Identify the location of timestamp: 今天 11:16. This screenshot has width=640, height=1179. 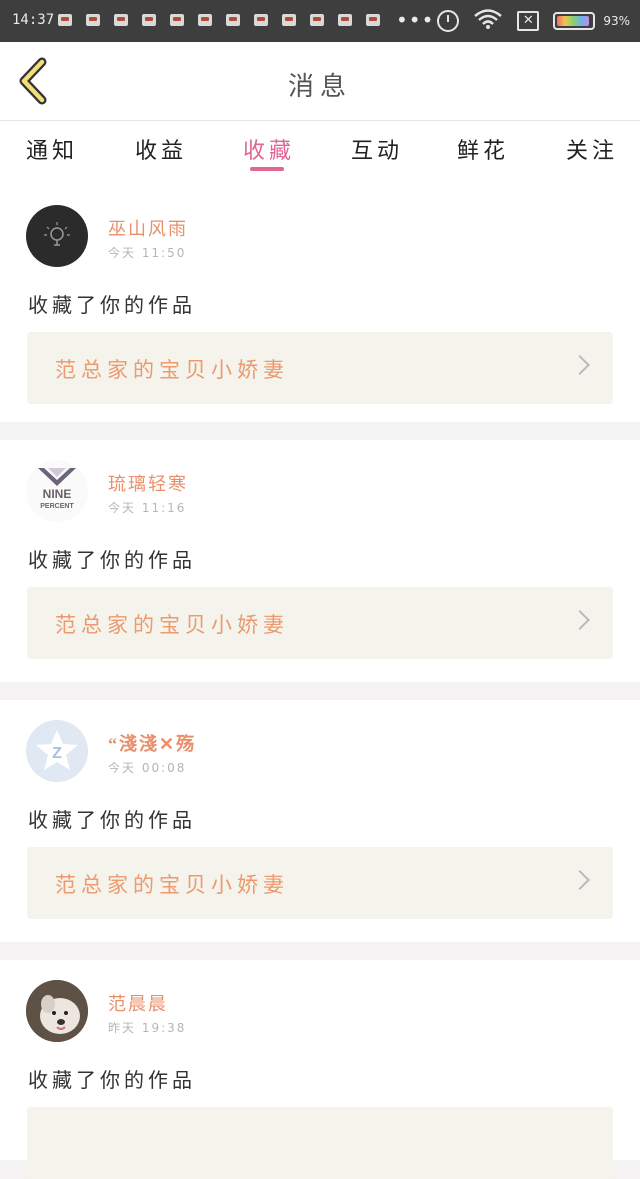
(147, 508).